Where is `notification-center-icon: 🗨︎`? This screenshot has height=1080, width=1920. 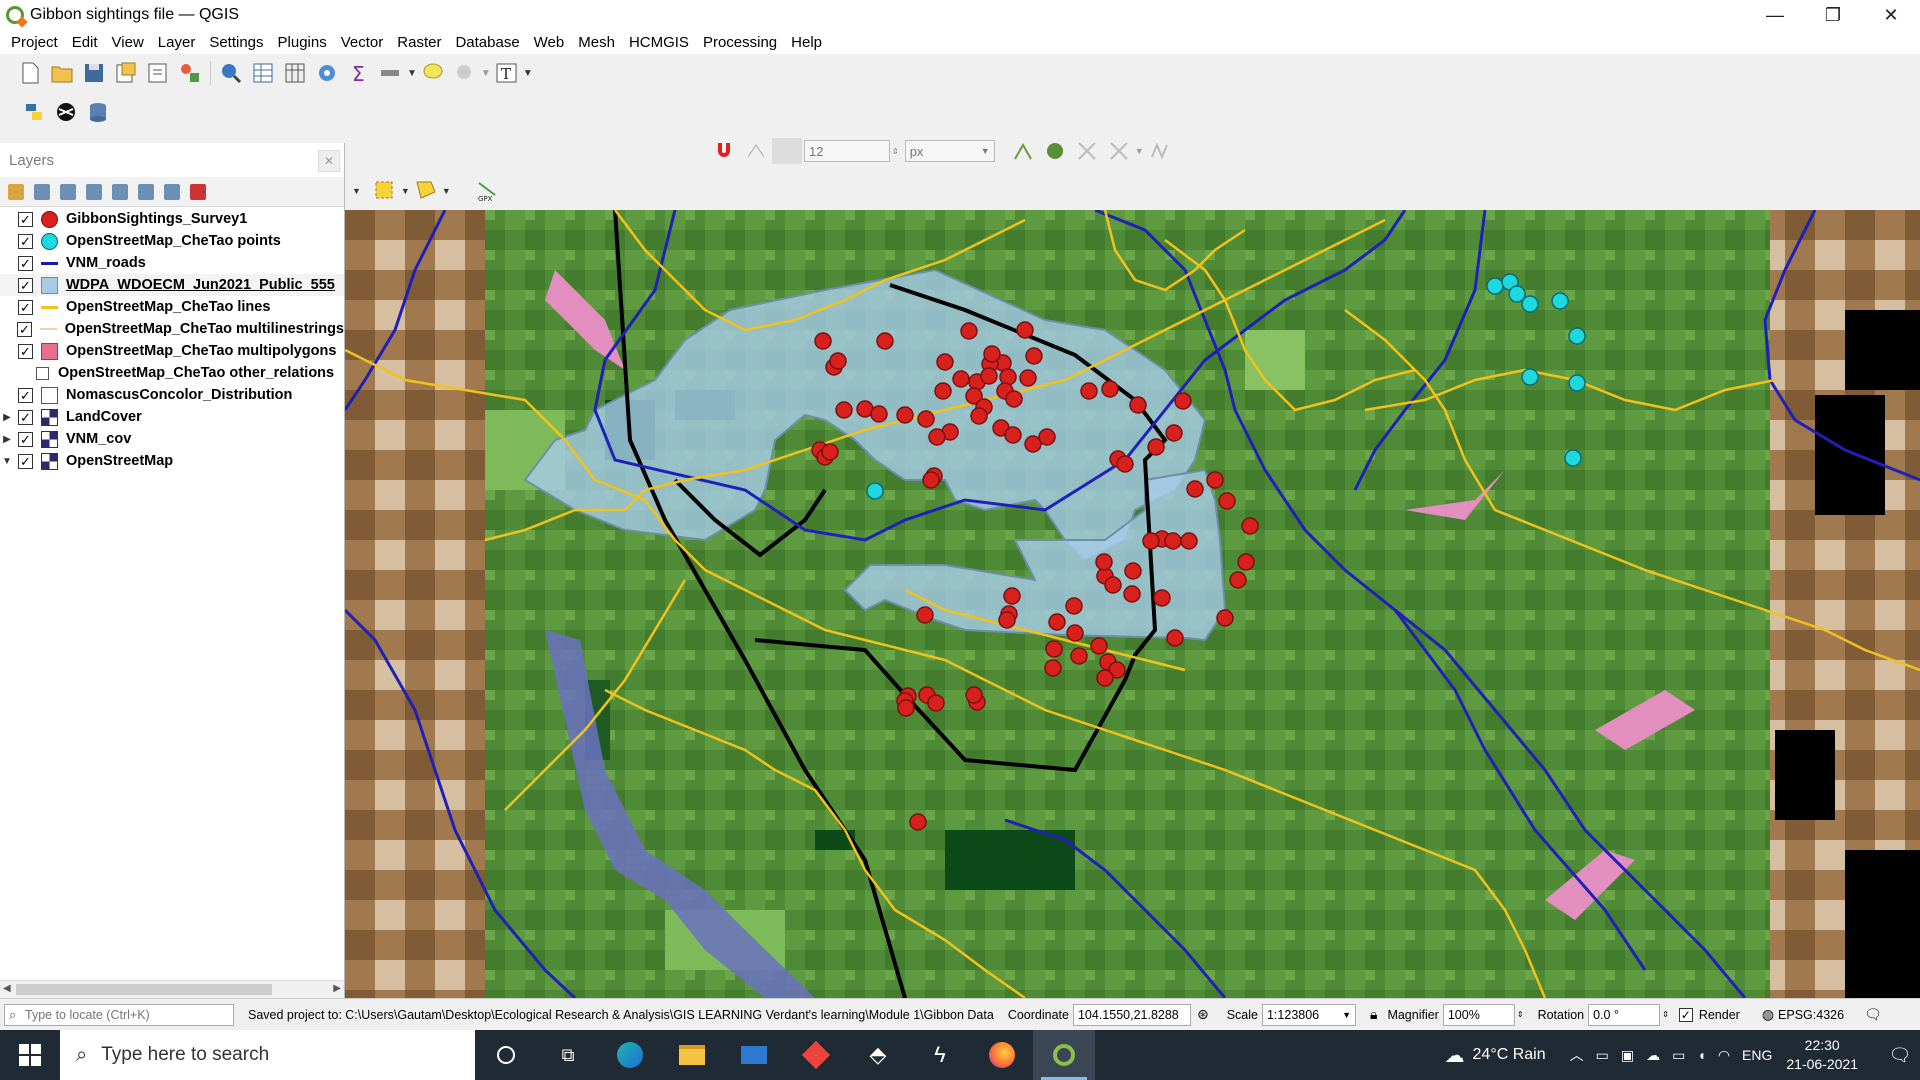 notification-center-icon: 🗨︎ is located at coordinates (1900, 1055).